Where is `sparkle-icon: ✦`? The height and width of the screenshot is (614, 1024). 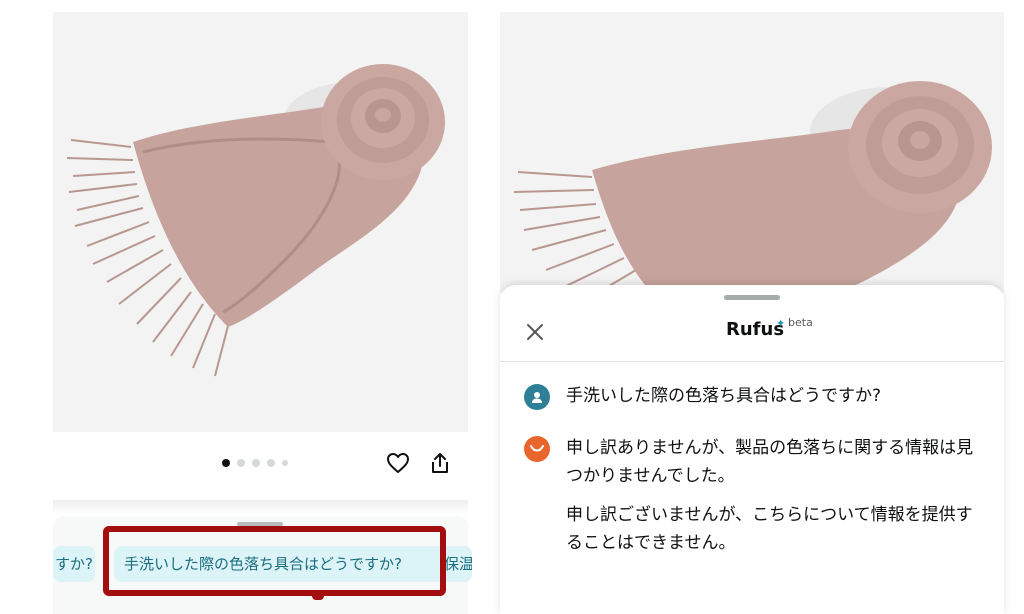 sparkle-icon: ✦ is located at coordinates (781, 323).